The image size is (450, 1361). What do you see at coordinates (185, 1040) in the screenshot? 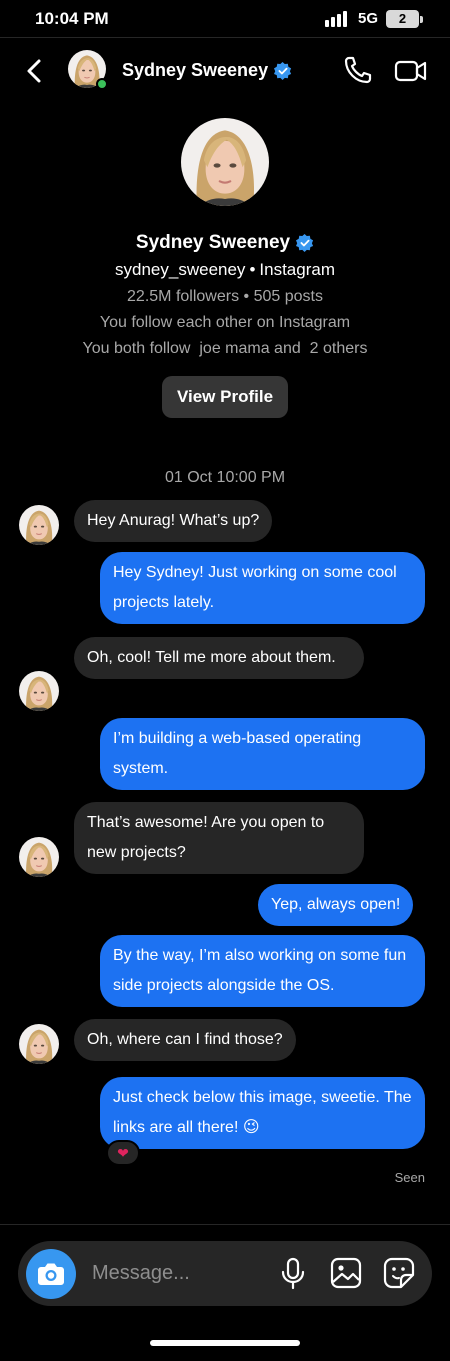
I see `message-bubble-incoming: Oh, where can I find those?` at bounding box center [185, 1040].